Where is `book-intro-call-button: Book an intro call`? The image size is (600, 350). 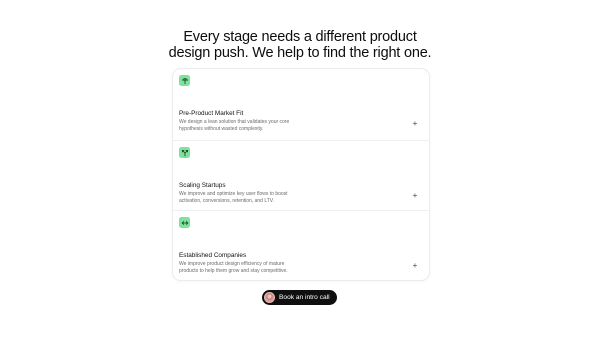 book-intro-call-button: Book an intro call is located at coordinates (299, 297).